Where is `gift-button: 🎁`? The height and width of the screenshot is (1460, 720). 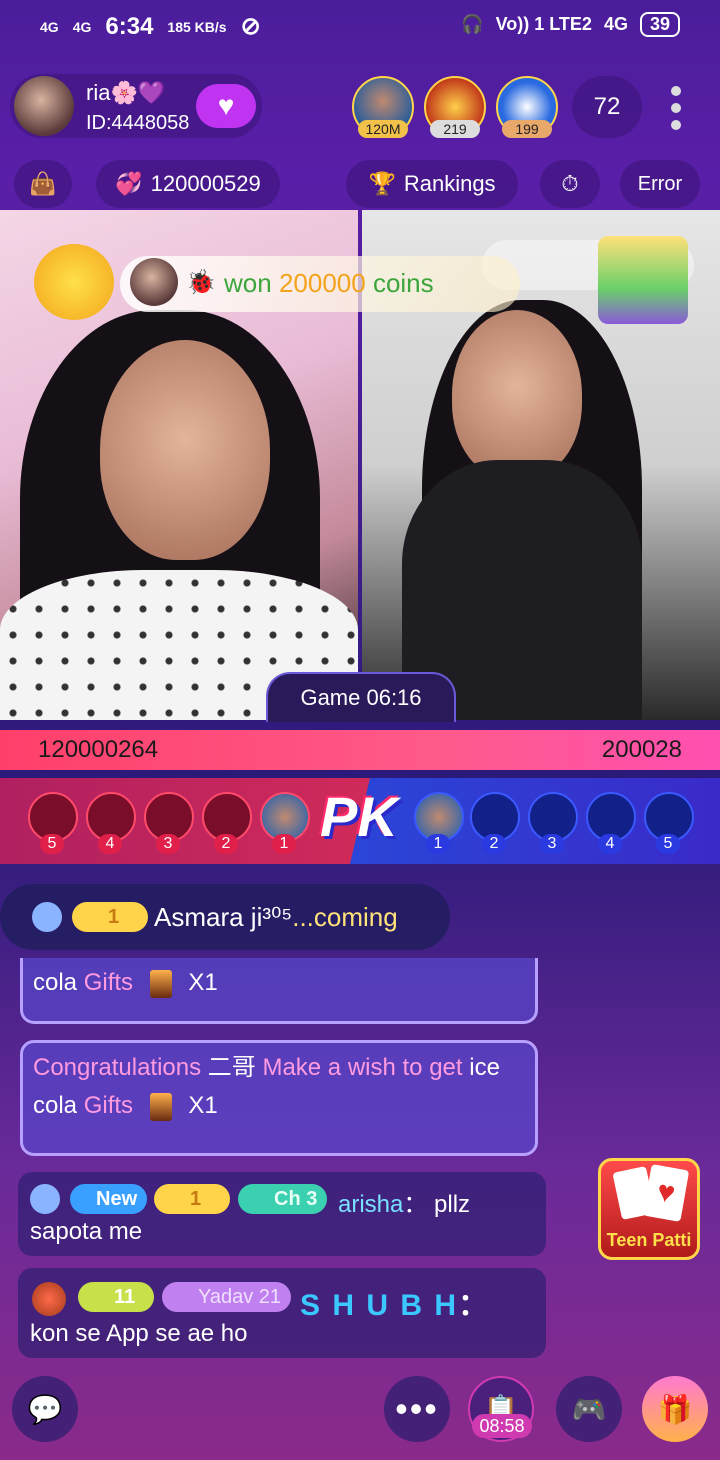
gift-button: 🎁 is located at coordinates (675, 1409).